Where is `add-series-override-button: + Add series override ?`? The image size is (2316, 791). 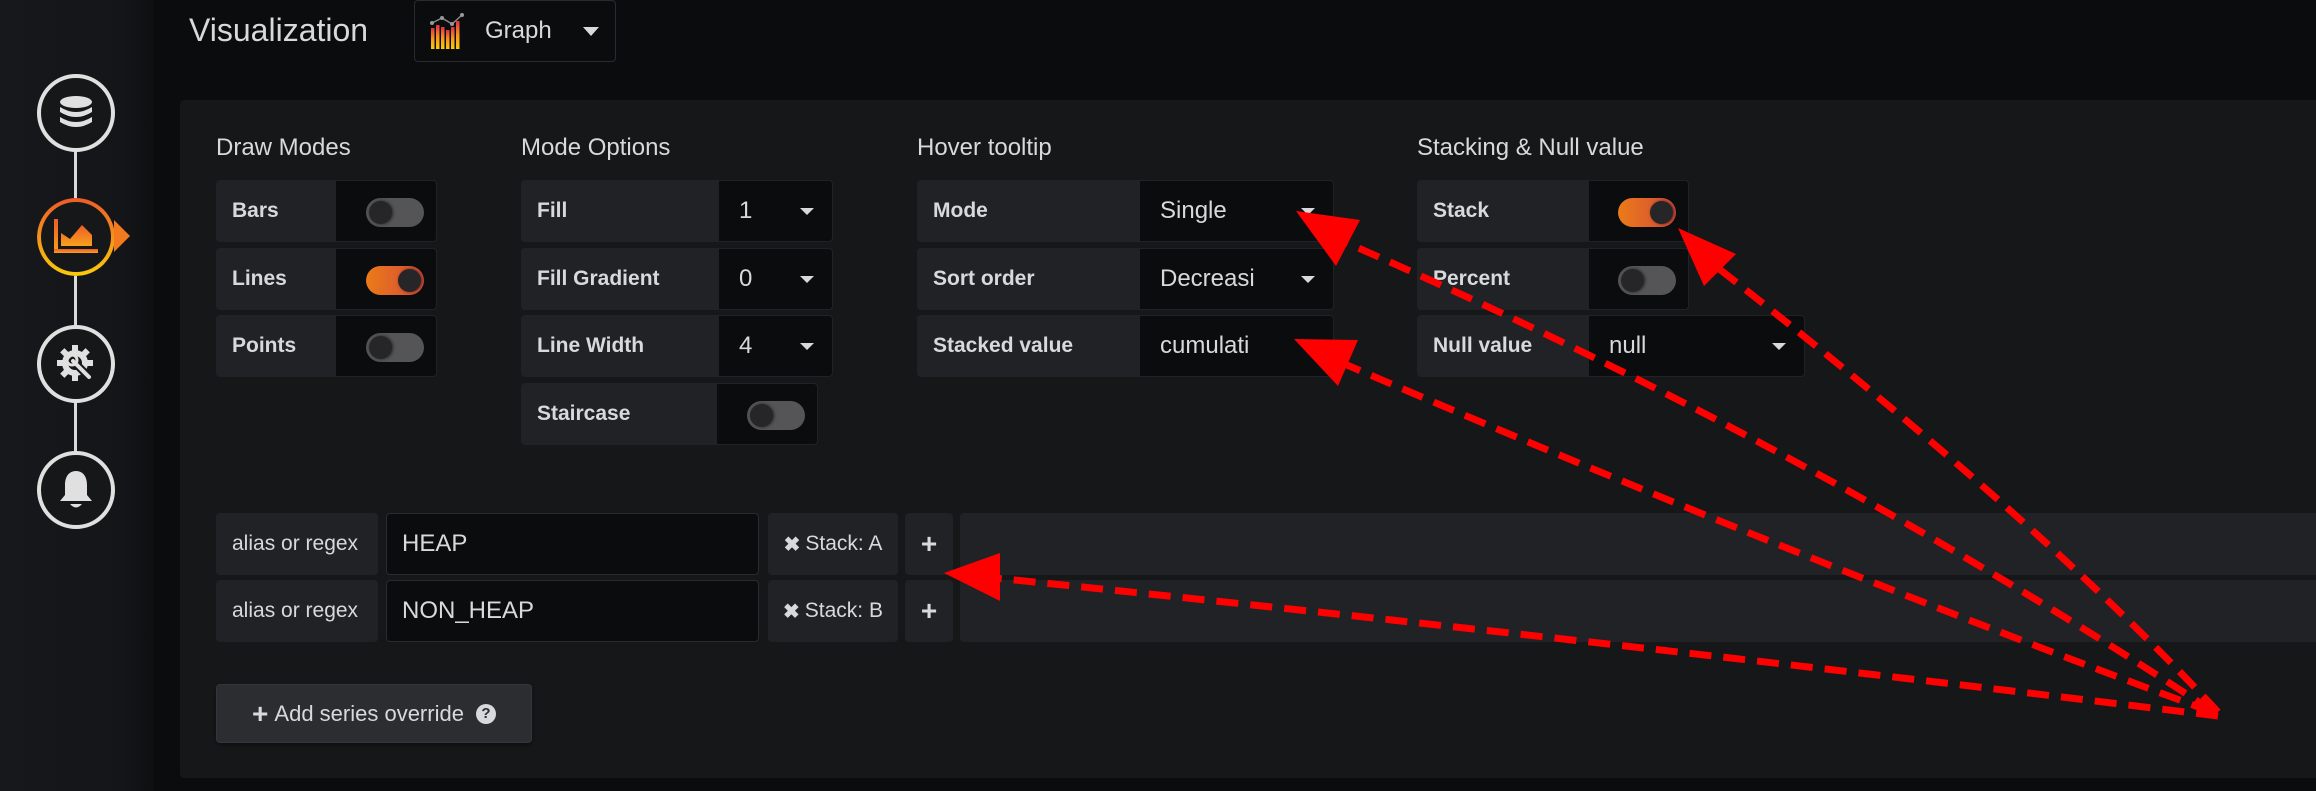 add-series-override-button: + Add series override ? is located at coordinates (374, 713).